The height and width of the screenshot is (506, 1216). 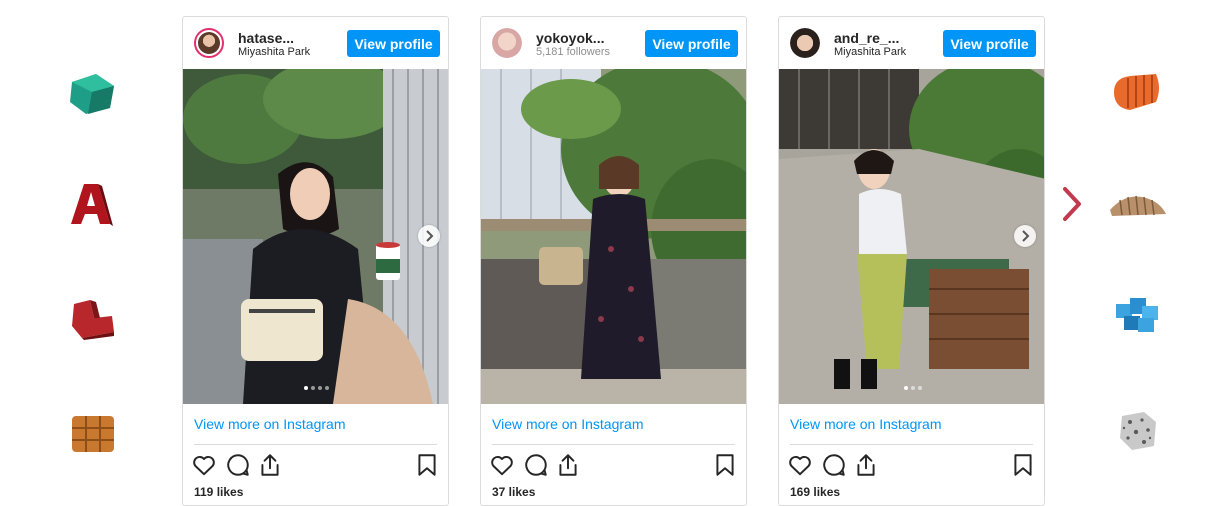 What do you see at coordinates (92, 95) in the screenshot?
I see `teal-cube-icon` at bounding box center [92, 95].